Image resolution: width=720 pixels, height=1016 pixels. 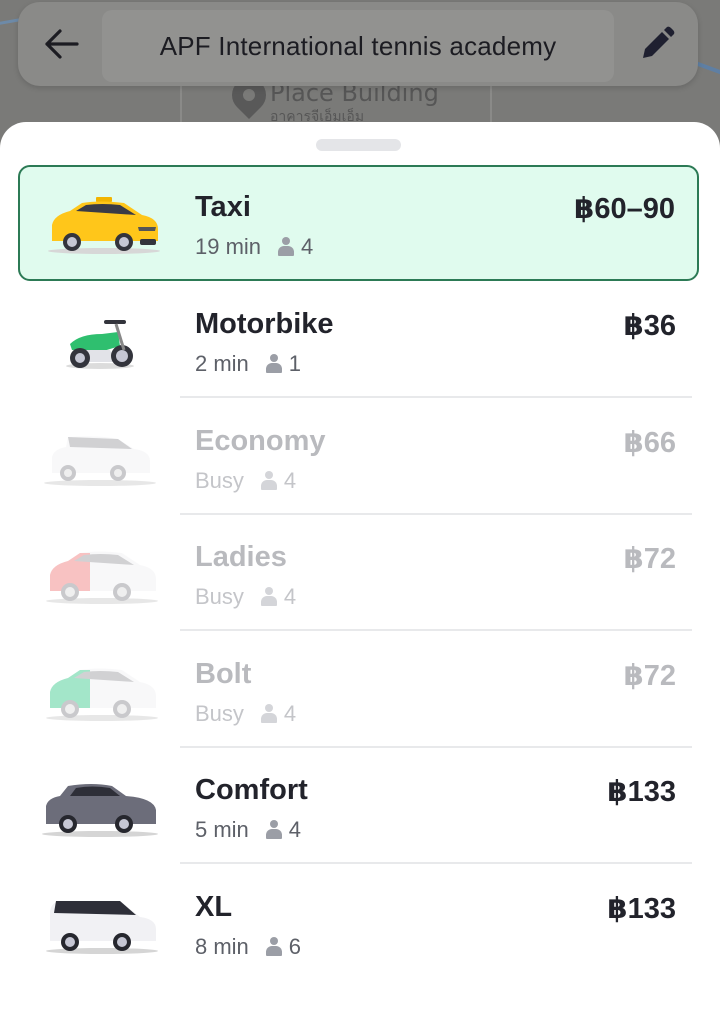 I want to click on green-motorbike-icon, so click(x=100, y=344).